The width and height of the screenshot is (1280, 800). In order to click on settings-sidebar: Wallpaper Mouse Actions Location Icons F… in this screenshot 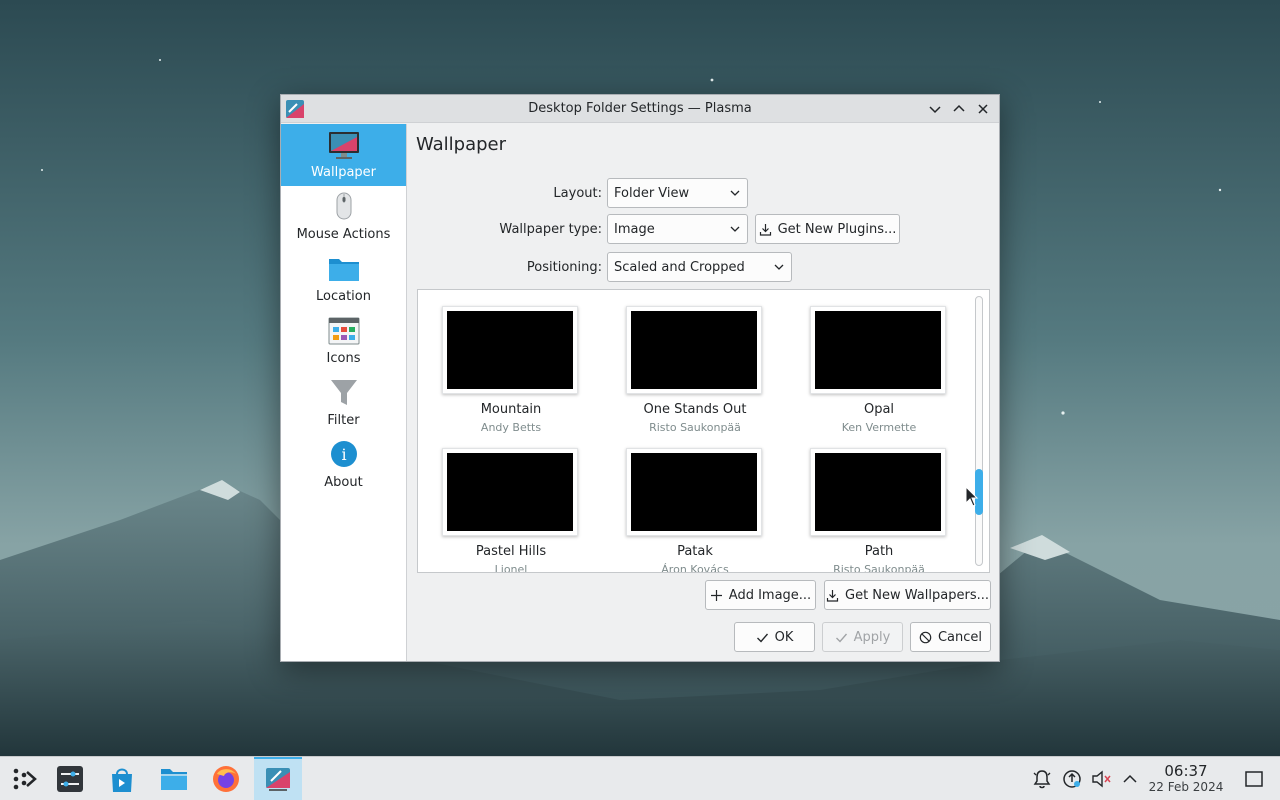, I will do `click(344, 392)`.